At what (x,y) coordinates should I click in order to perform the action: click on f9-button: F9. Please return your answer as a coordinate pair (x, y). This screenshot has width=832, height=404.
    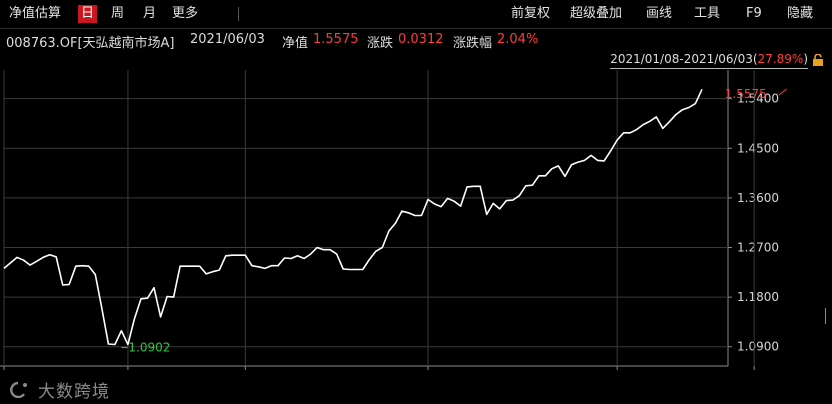
    Looking at the image, I should click on (754, 14).